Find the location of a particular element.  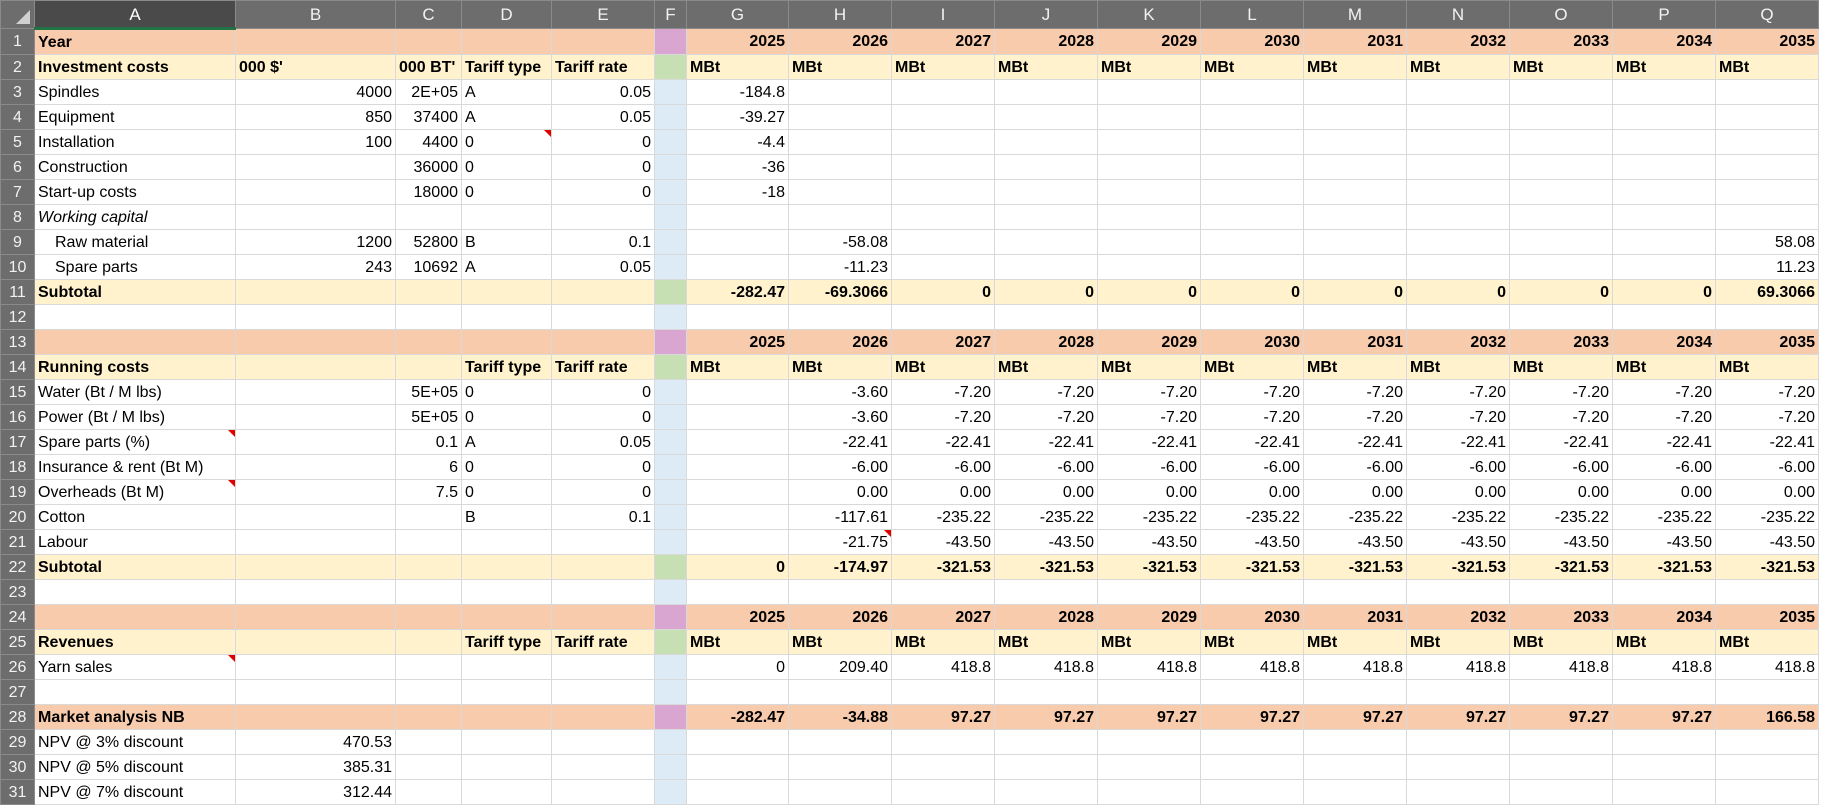

cell-i31 is located at coordinates (943, 792).